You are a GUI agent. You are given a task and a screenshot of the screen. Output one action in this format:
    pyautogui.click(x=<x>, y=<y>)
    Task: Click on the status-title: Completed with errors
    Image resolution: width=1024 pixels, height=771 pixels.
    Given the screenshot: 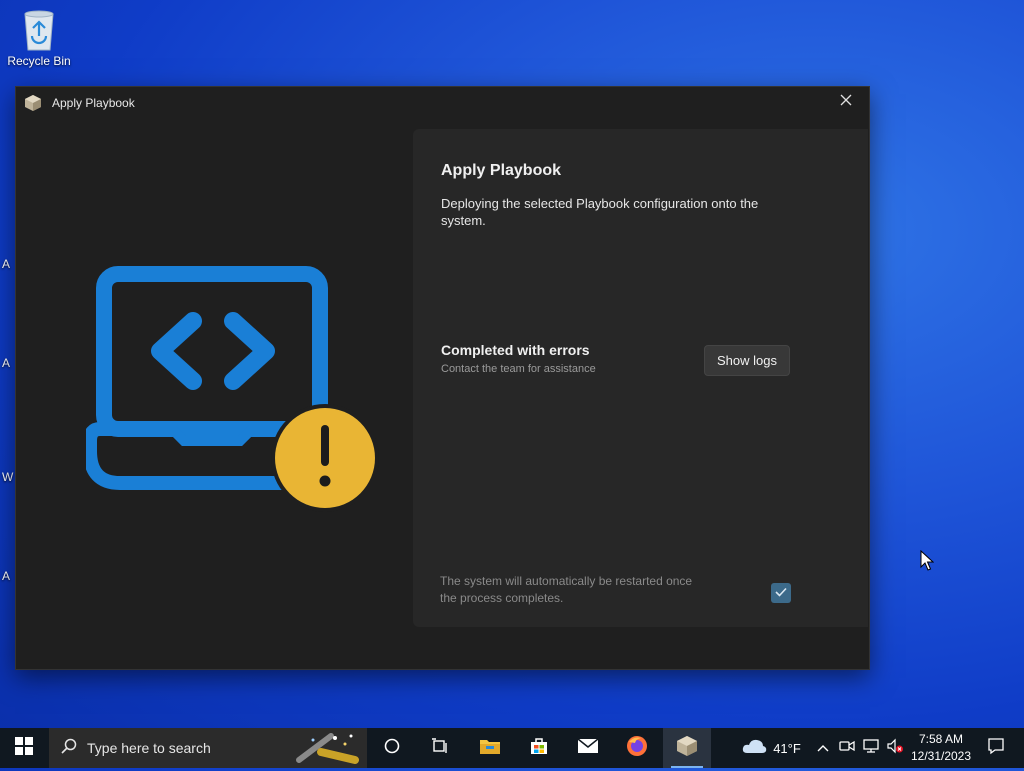 What is the action you would take?
    pyautogui.click(x=515, y=350)
    